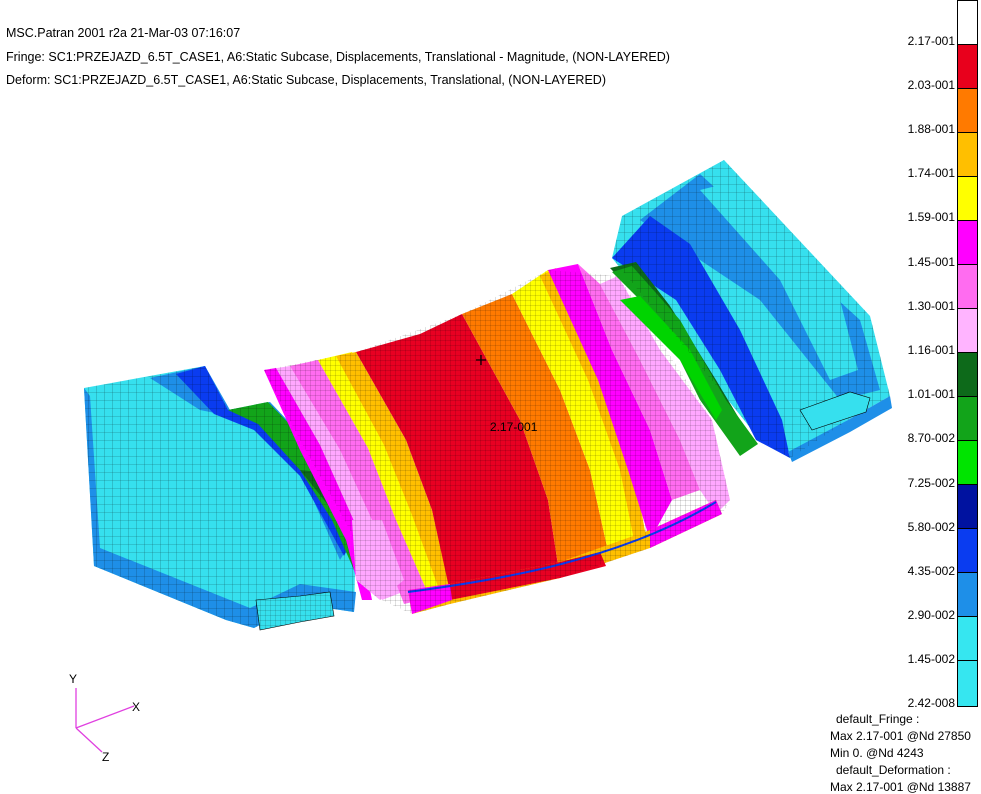  What do you see at coordinates (900, 787) in the screenshot?
I see `deform-max: Max 2.17-001 @Nd 13887` at bounding box center [900, 787].